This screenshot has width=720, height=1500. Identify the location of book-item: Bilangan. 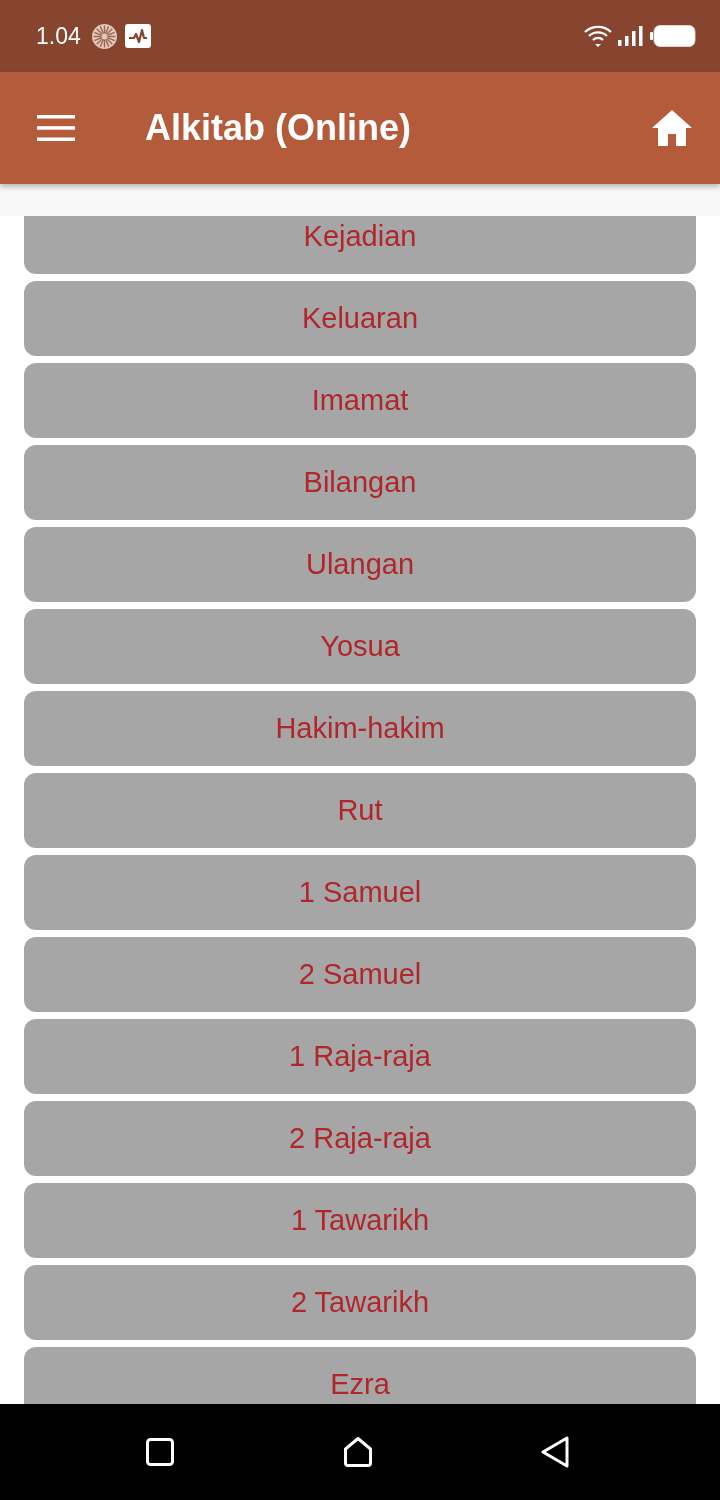
(360, 482).